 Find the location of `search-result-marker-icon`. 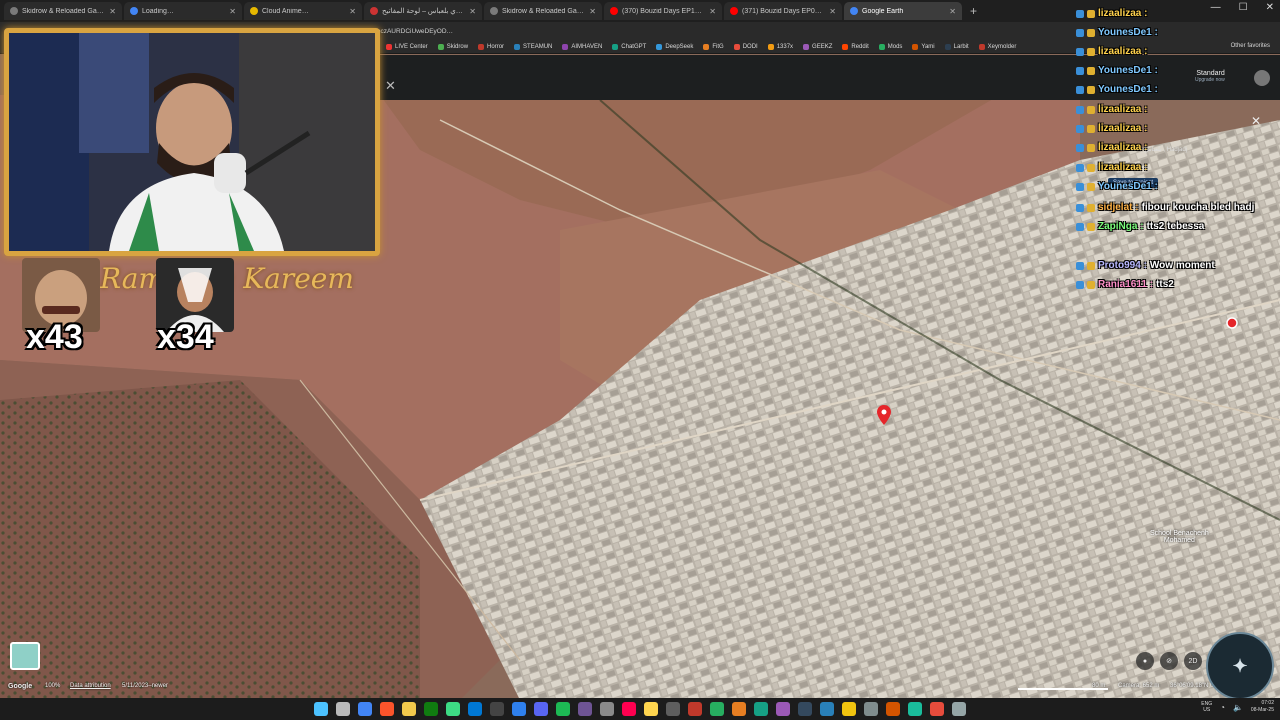

search-result-marker-icon is located at coordinates (1232, 325).